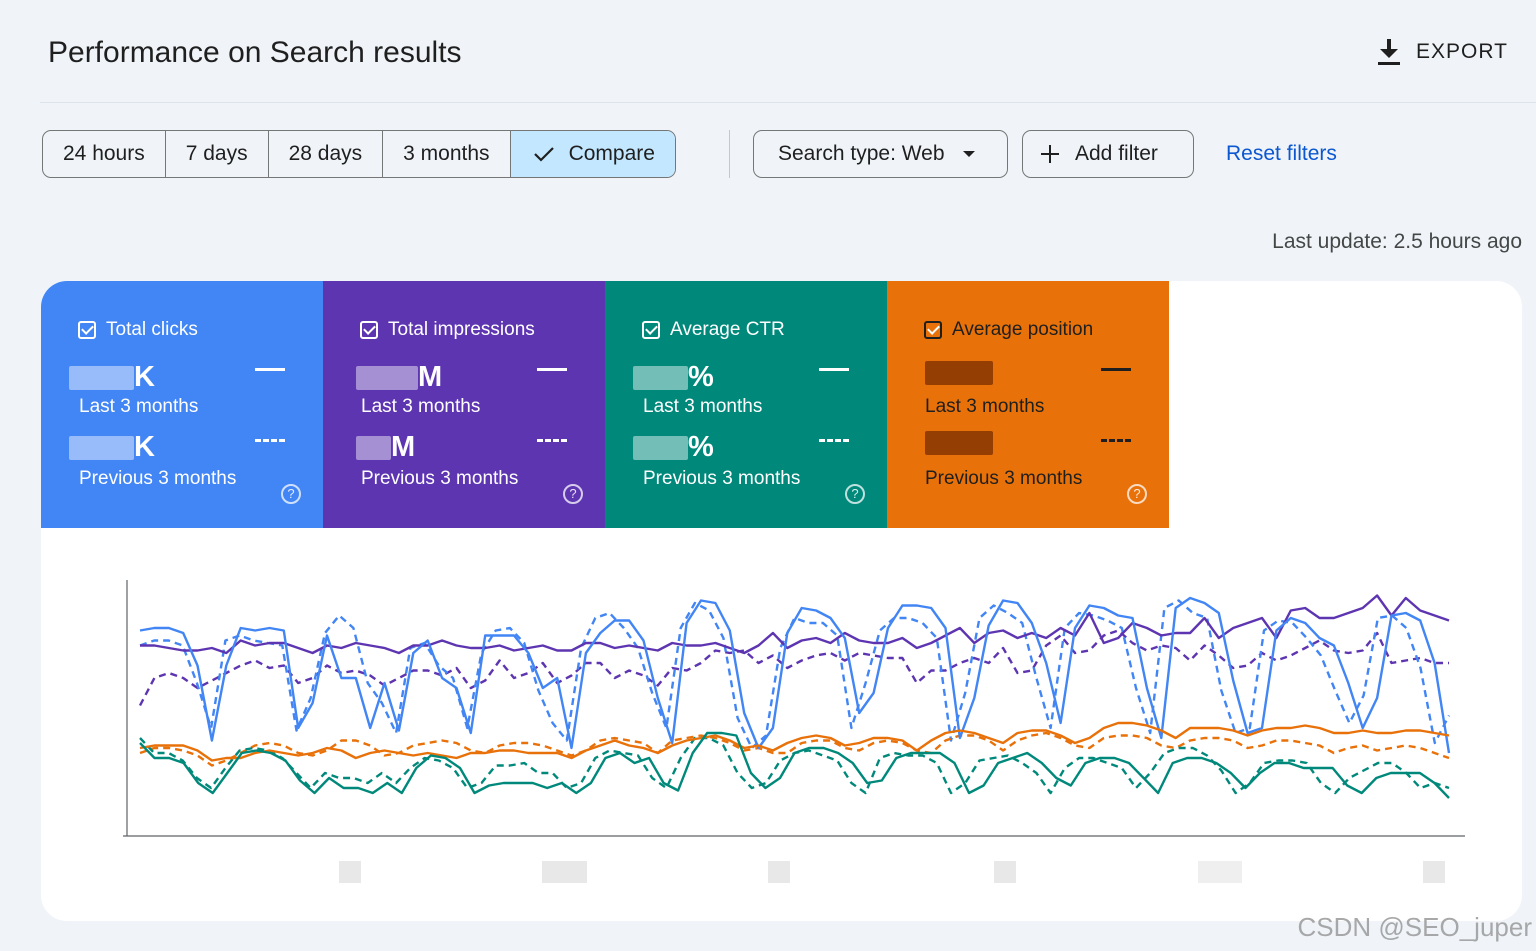 The width and height of the screenshot is (1536, 951). Describe the element at coordinates (968, 154) in the screenshot. I see `dropdown-arrow-icon` at that location.